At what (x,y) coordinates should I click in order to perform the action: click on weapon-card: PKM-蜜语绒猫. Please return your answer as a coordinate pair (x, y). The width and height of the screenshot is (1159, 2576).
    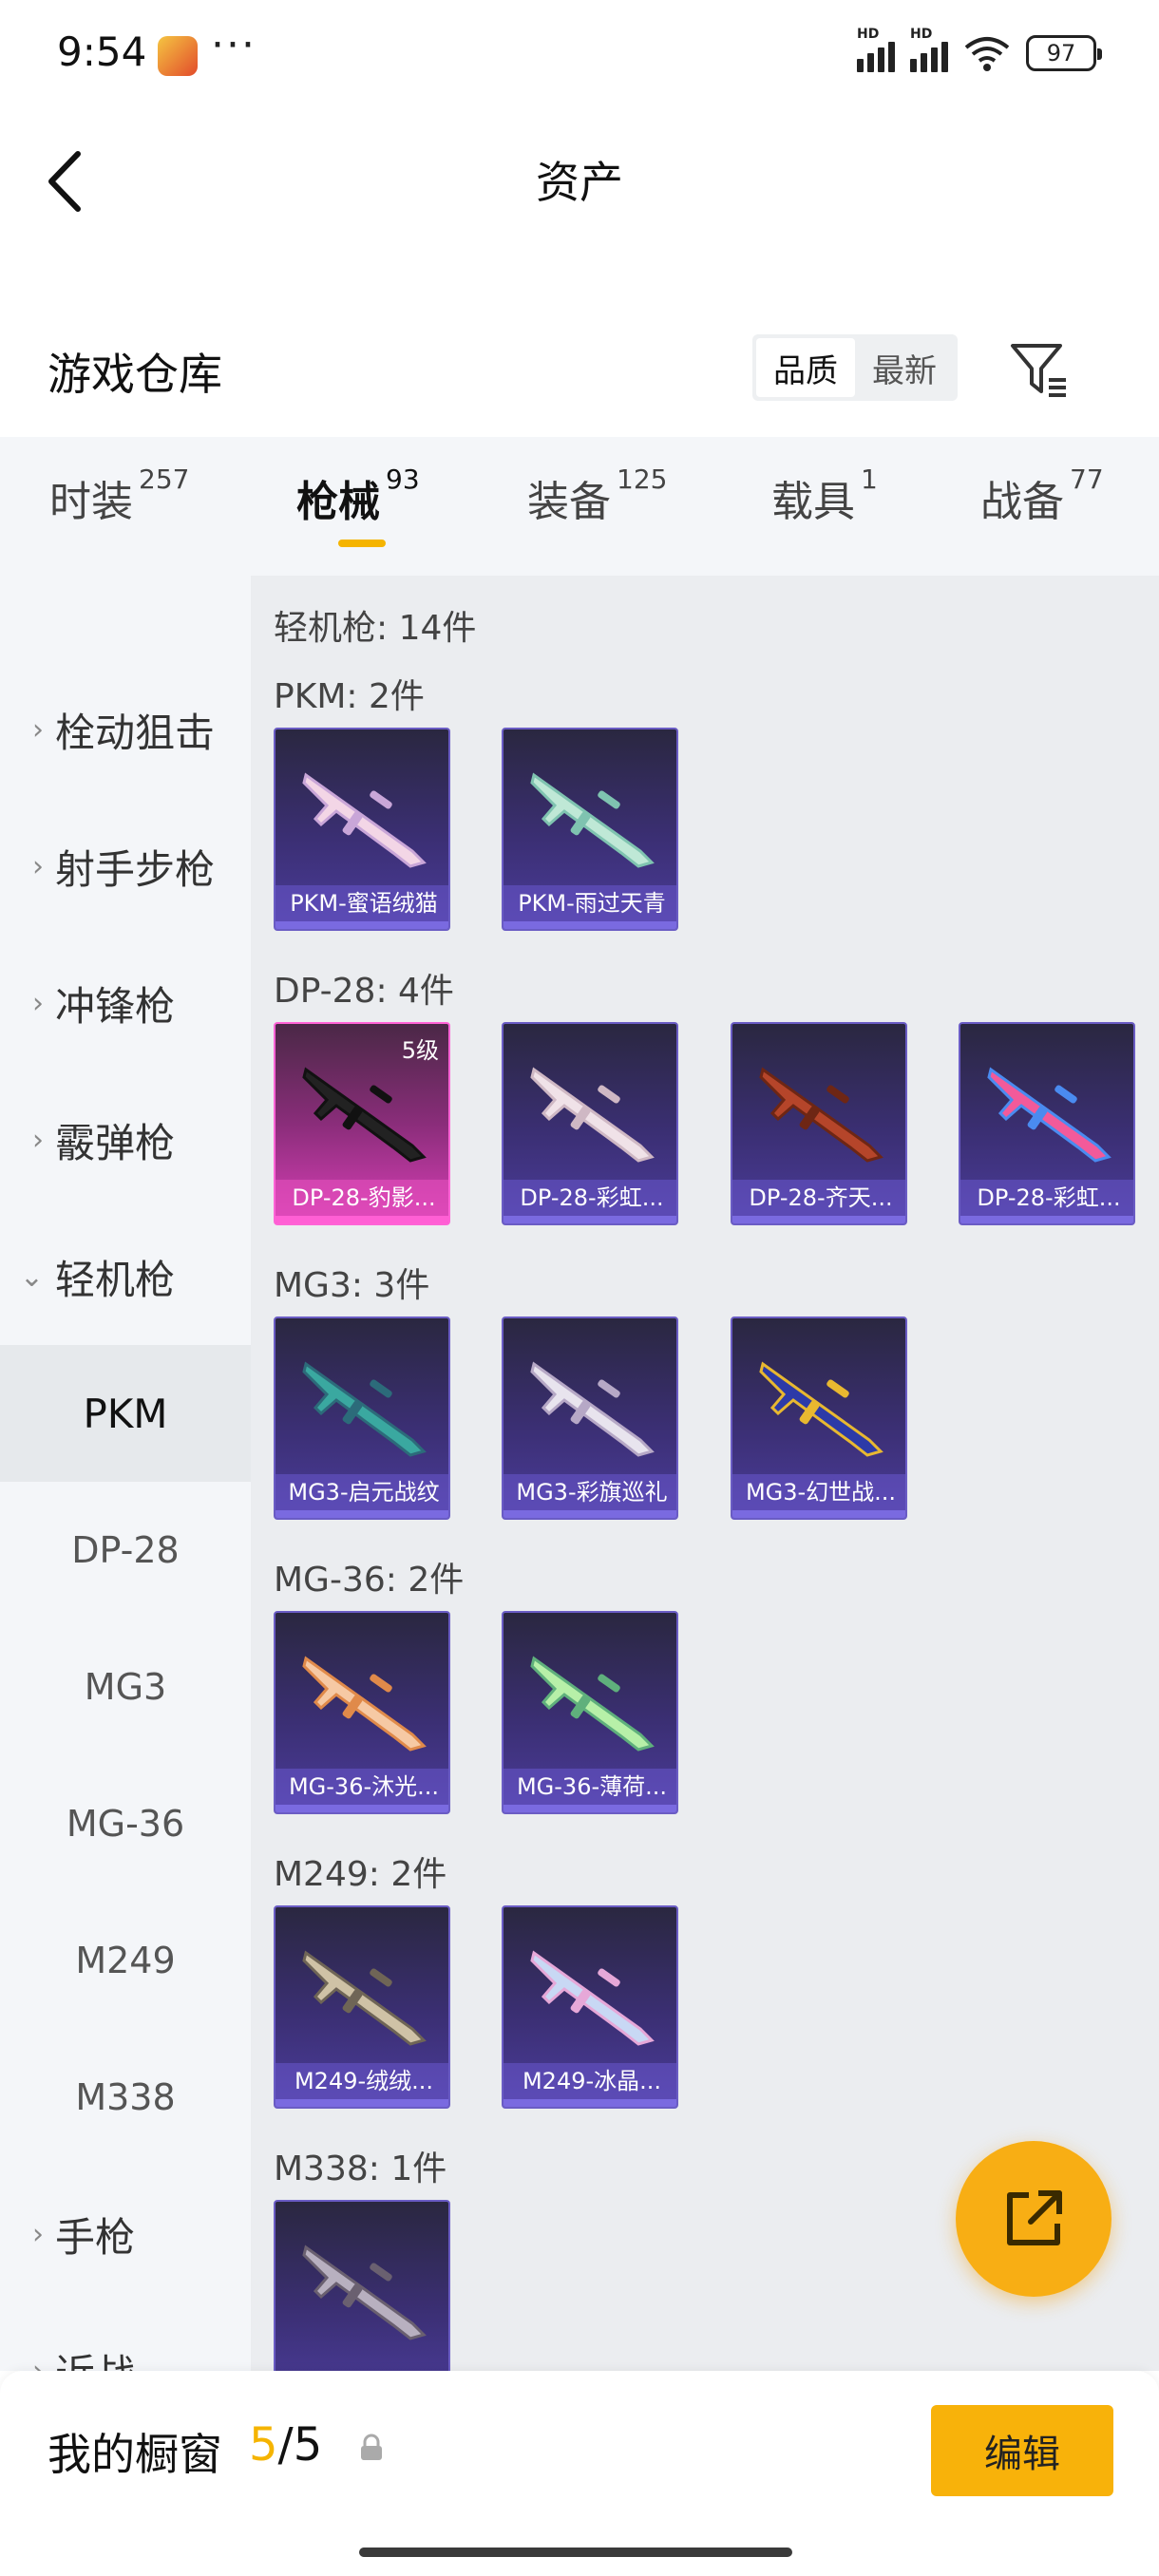
    Looking at the image, I should click on (362, 829).